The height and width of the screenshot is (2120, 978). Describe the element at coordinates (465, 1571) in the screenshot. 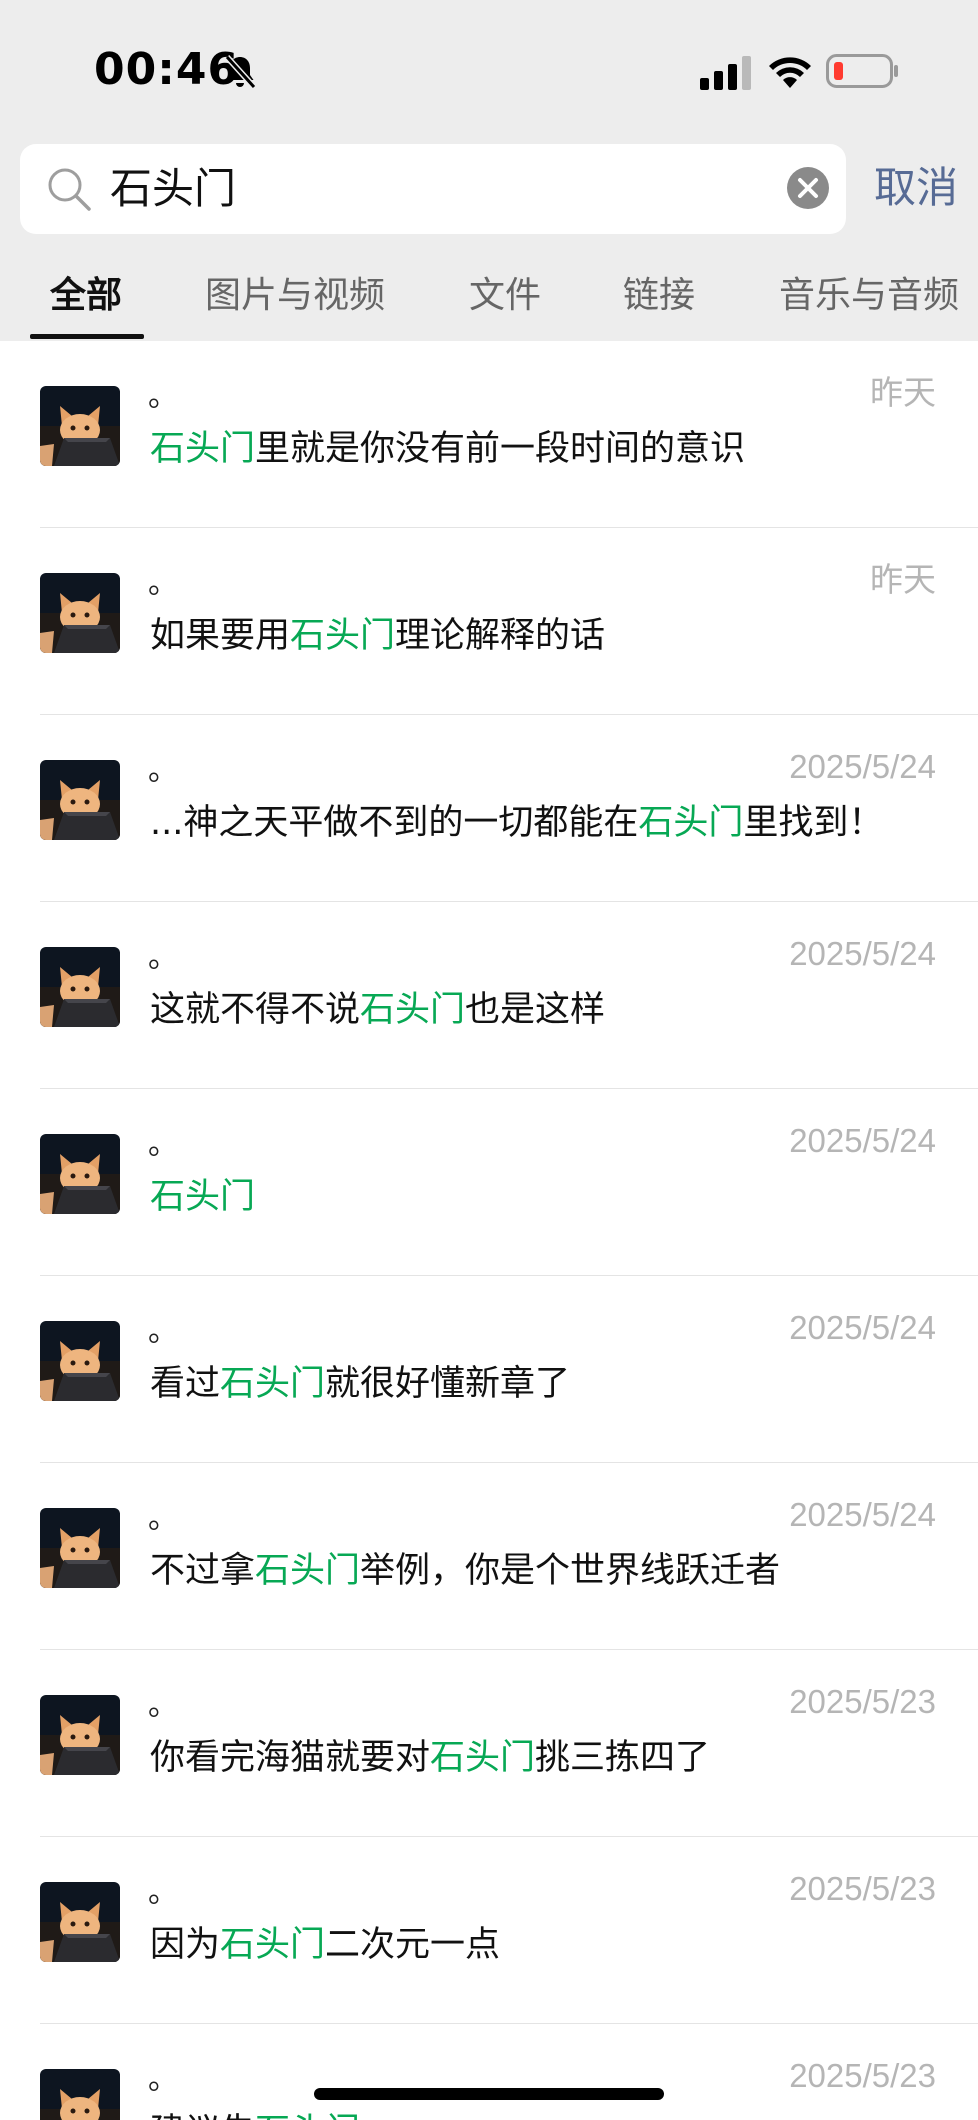

I see `message-snippet: 不过拿石头门举例，你是个世界线跃迁者` at that location.